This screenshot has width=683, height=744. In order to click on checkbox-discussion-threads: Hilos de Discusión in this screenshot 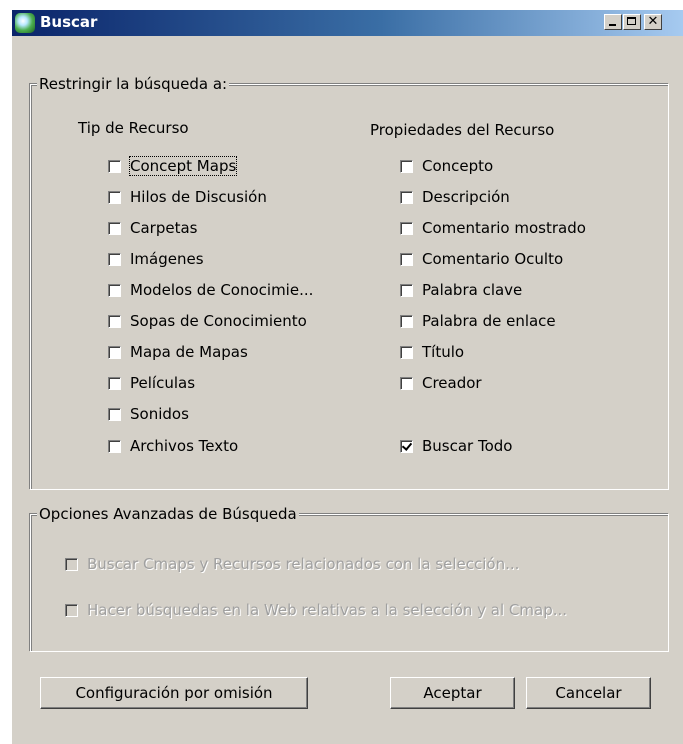, I will do `click(187, 197)`.